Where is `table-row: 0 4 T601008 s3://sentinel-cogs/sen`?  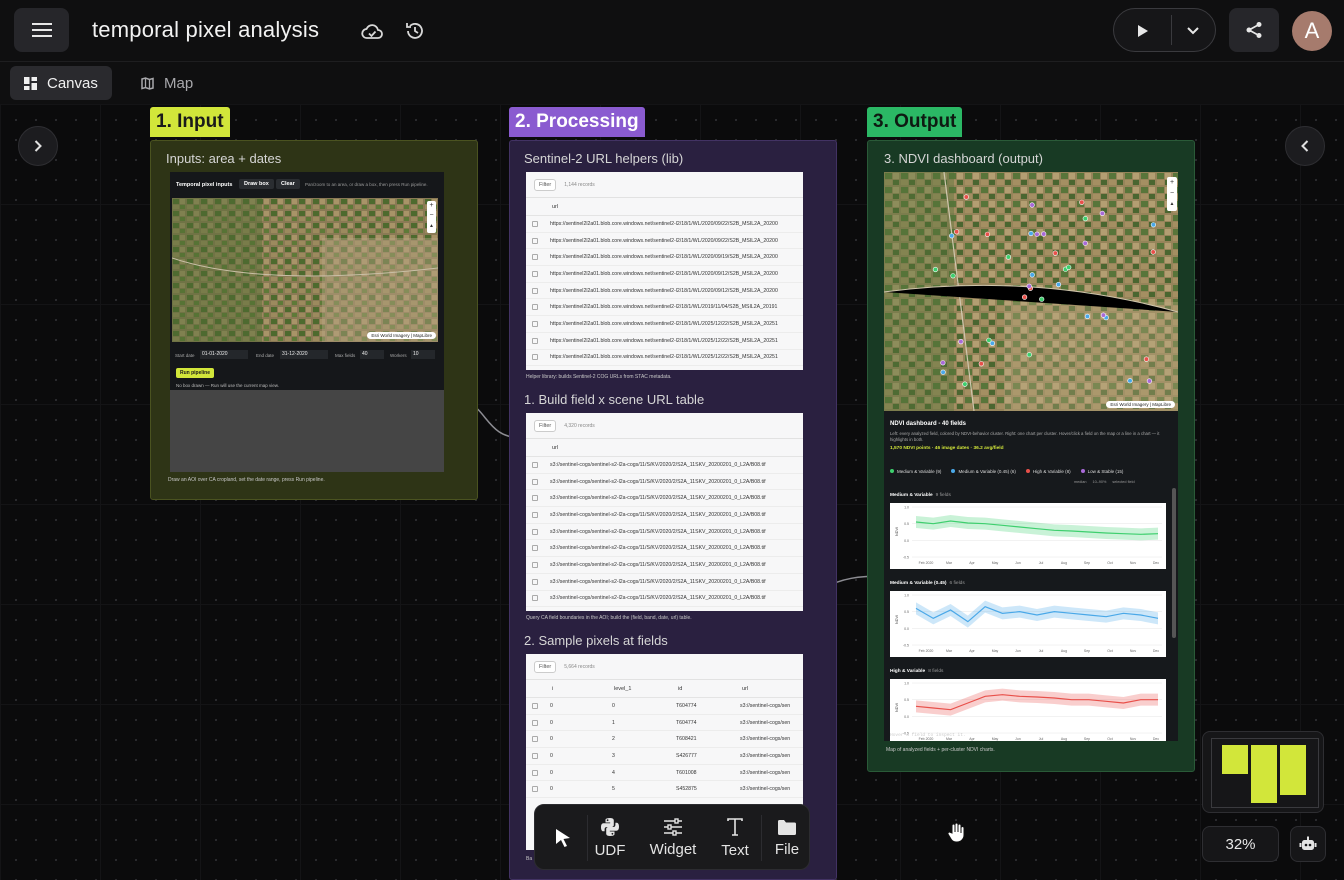 table-row: 0 4 T601008 s3://sentinel-cogs/sen is located at coordinates (664, 773).